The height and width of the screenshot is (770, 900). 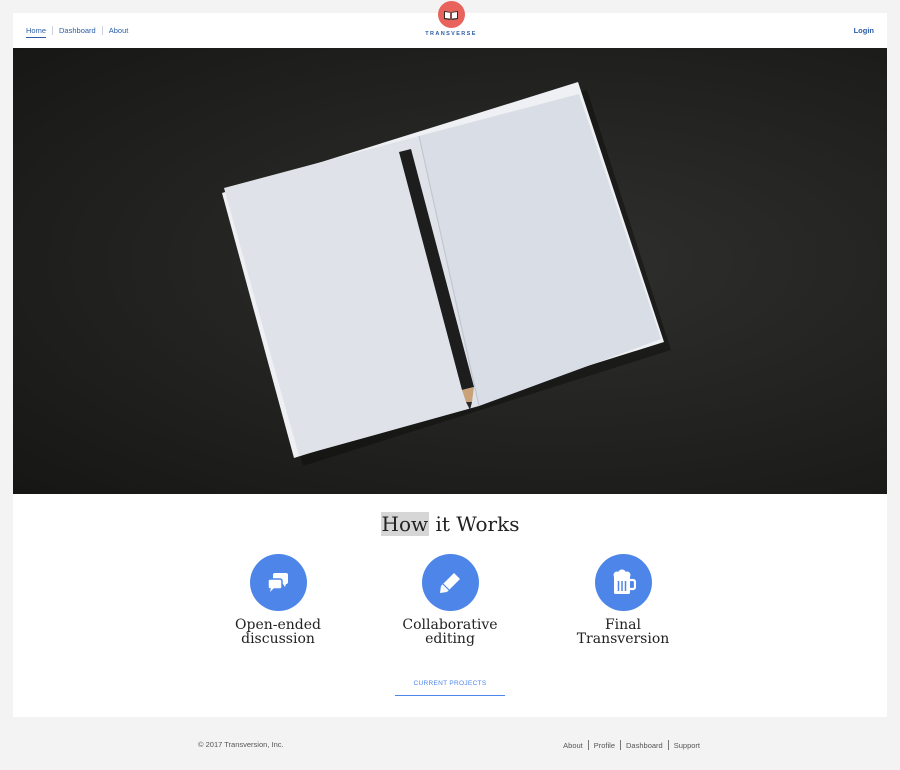 What do you see at coordinates (39, 32) in the screenshot?
I see `nav-home-link: Home` at bounding box center [39, 32].